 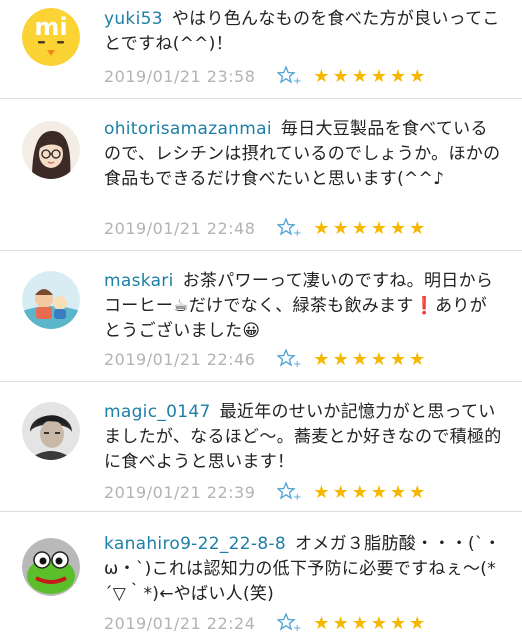 What do you see at coordinates (266, 76) in the screenshot?
I see `comment-meta: 2019/01/21 23:58 + ★★★★★★` at bounding box center [266, 76].